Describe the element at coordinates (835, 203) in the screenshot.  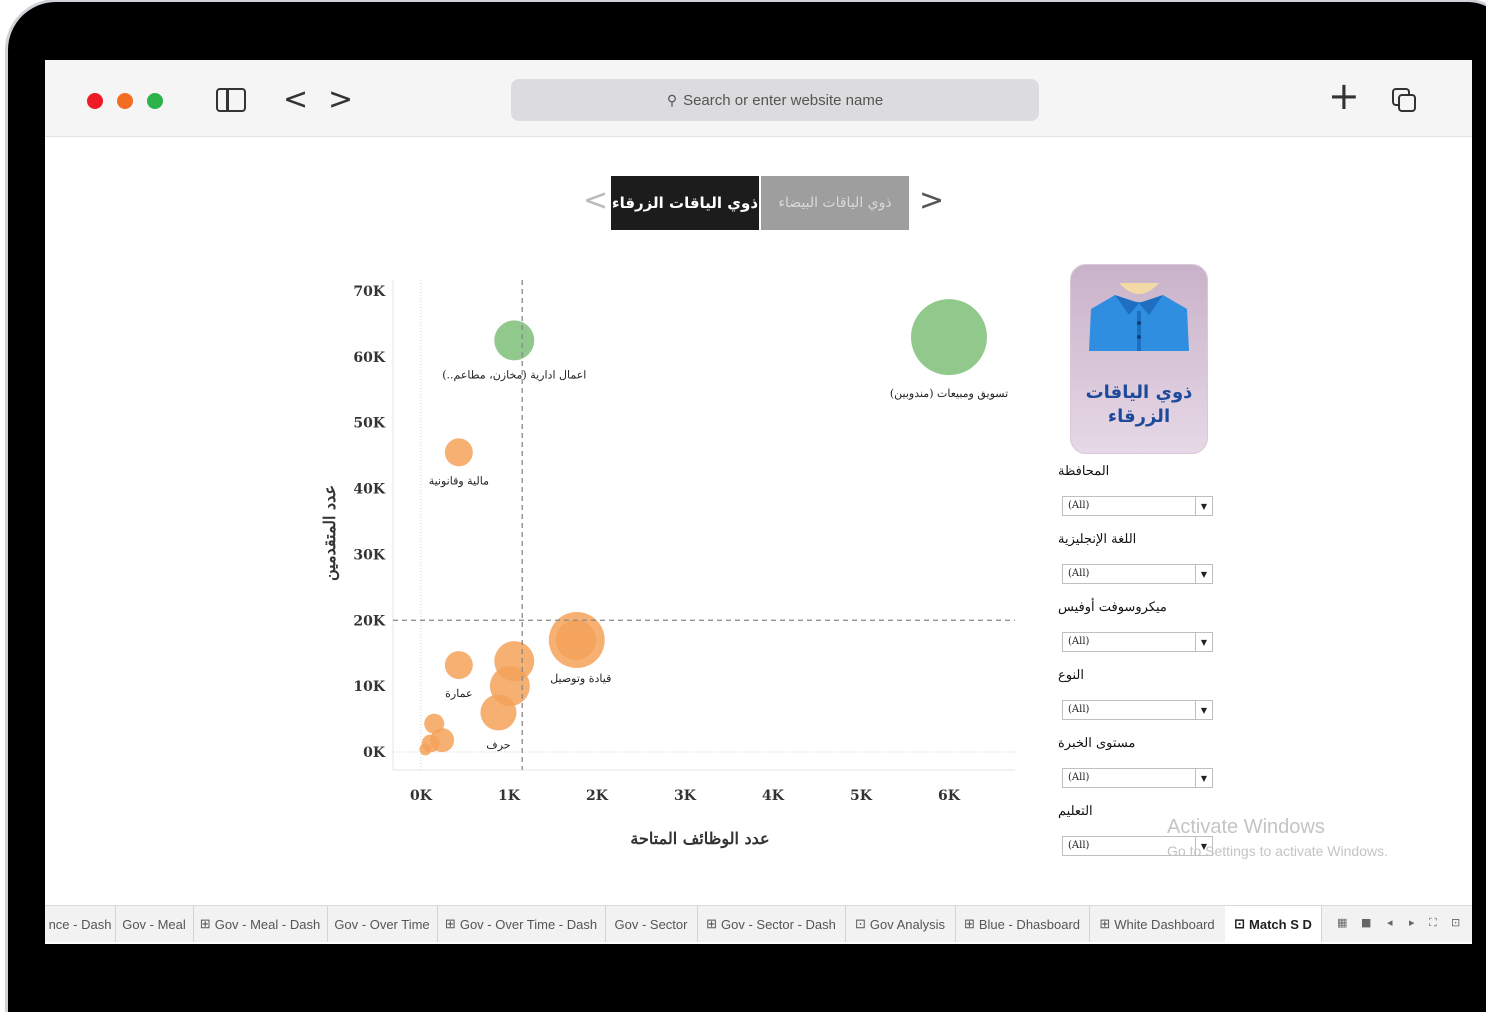
I see `white-collar-toggle: ذوي الياقات البيضاء` at that location.